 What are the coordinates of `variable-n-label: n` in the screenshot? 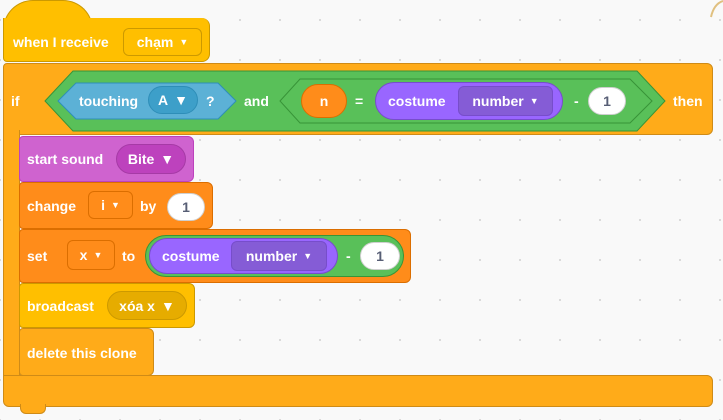 It's located at (324, 101).